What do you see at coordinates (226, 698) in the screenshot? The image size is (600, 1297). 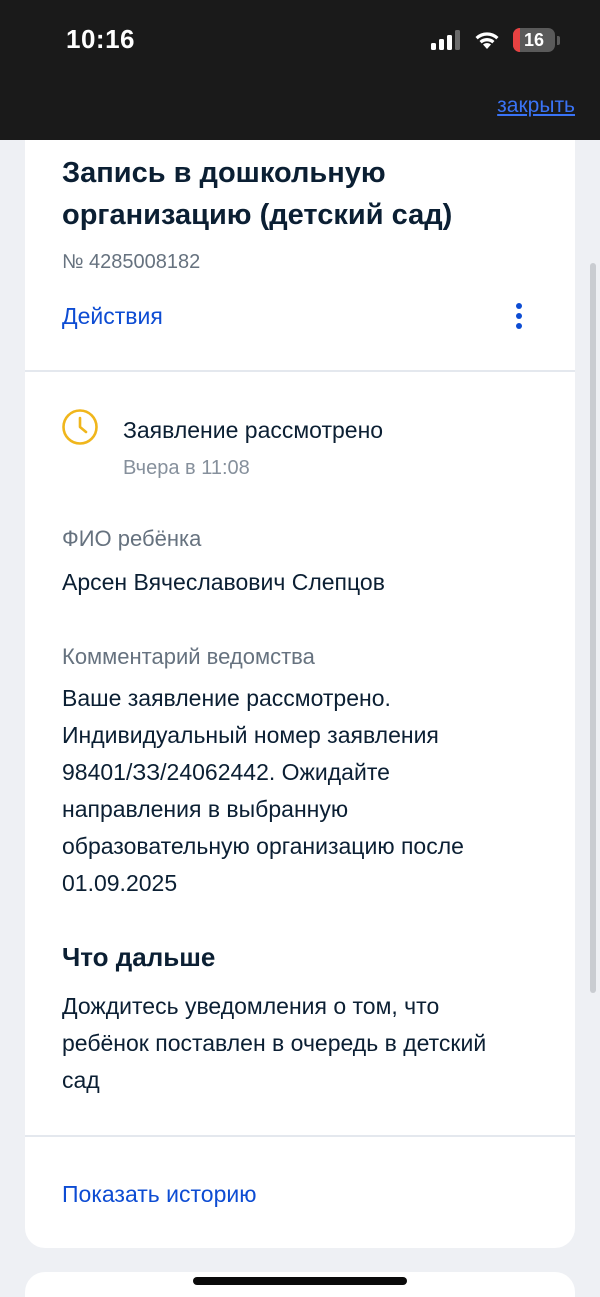 I see `comment-line: Ваше заявление рассмотрено.` at bounding box center [226, 698].